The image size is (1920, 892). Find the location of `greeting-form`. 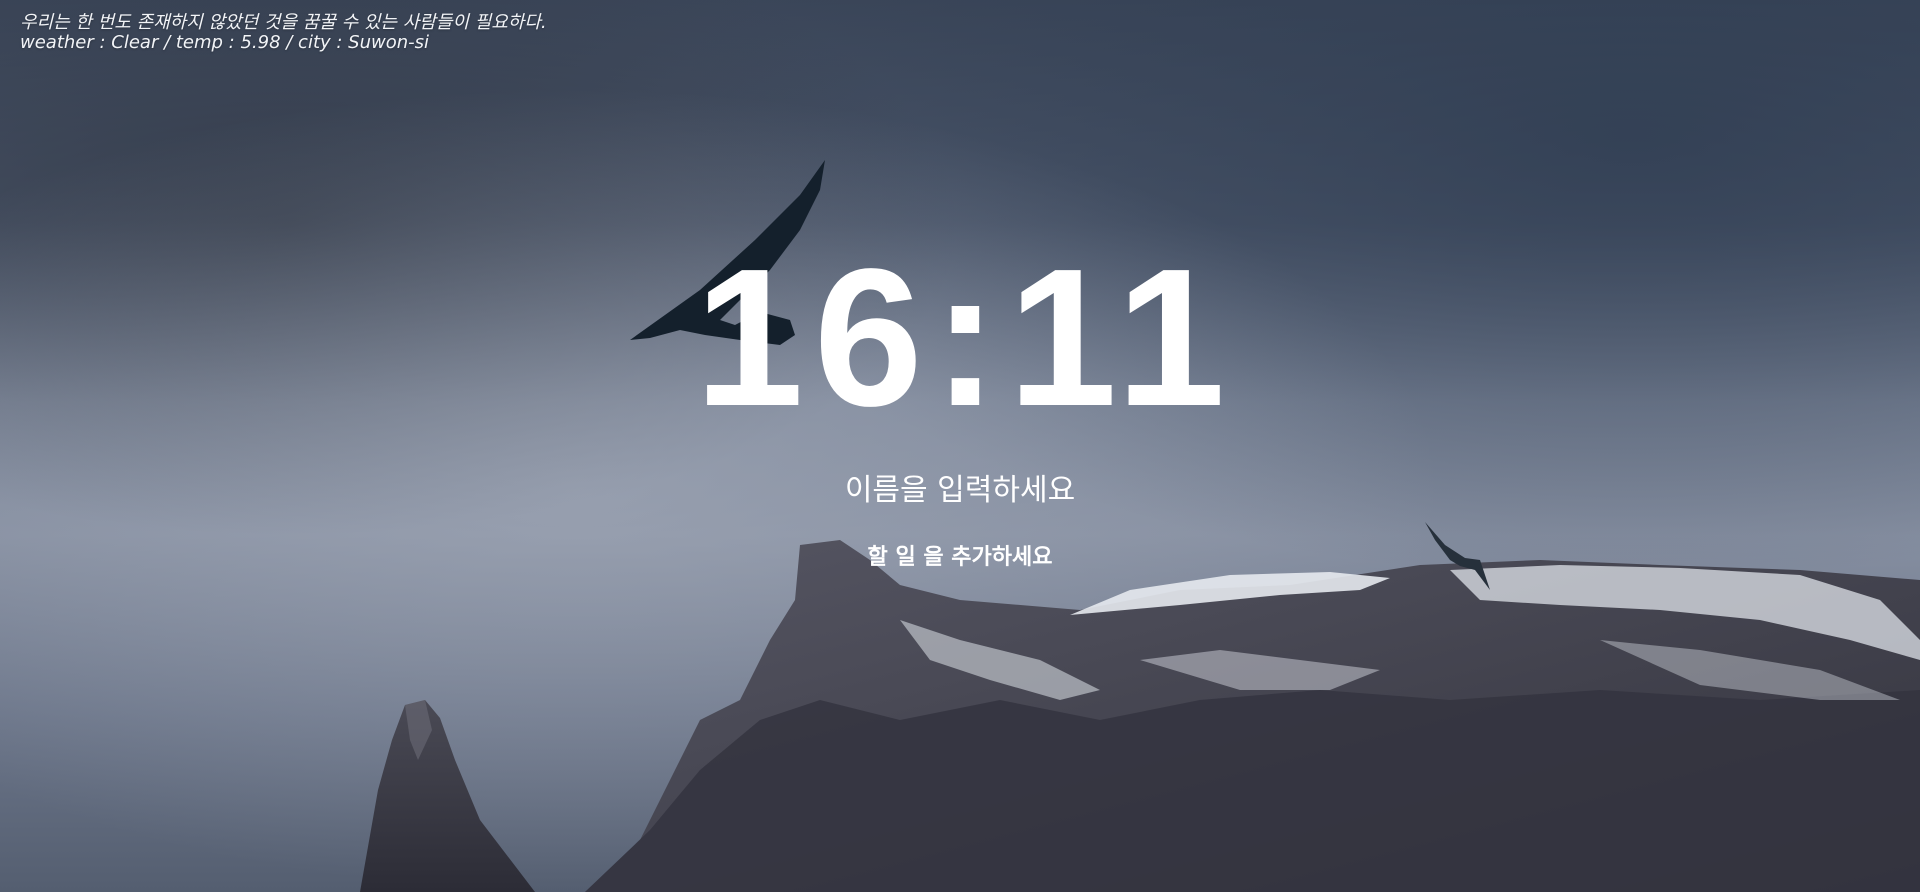

greeting-form is located at coordinates (960, 475).